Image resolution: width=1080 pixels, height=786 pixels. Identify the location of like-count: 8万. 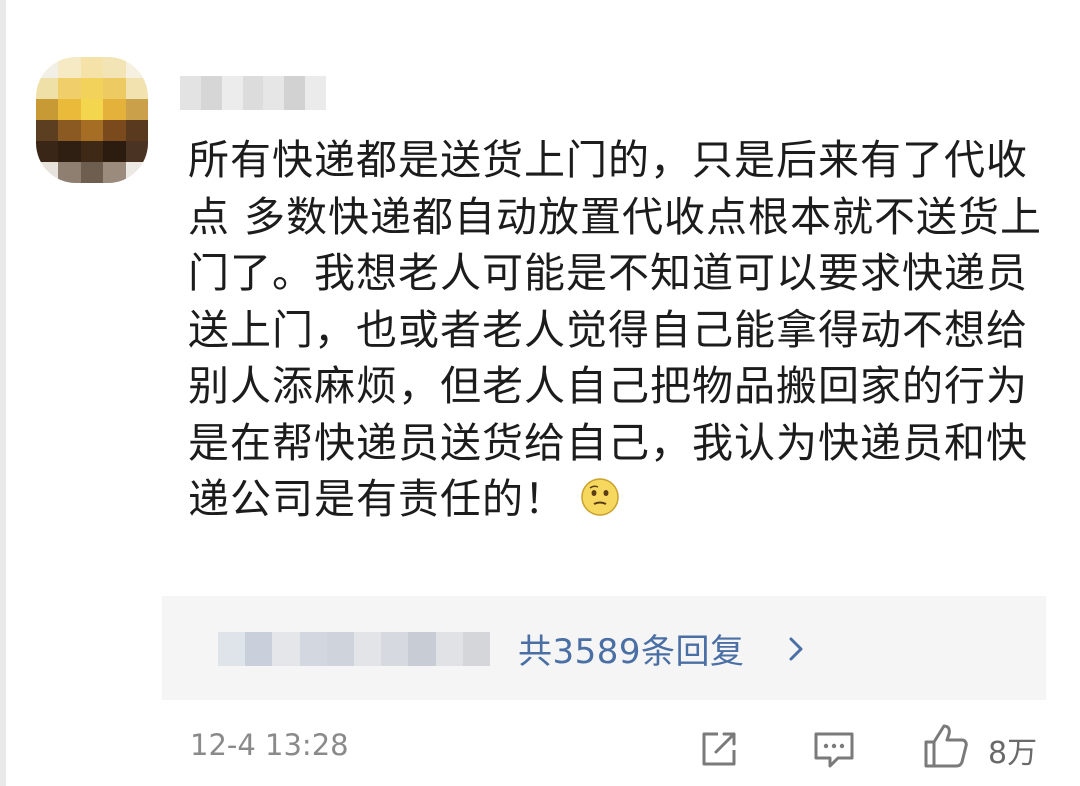
(1013, 753).